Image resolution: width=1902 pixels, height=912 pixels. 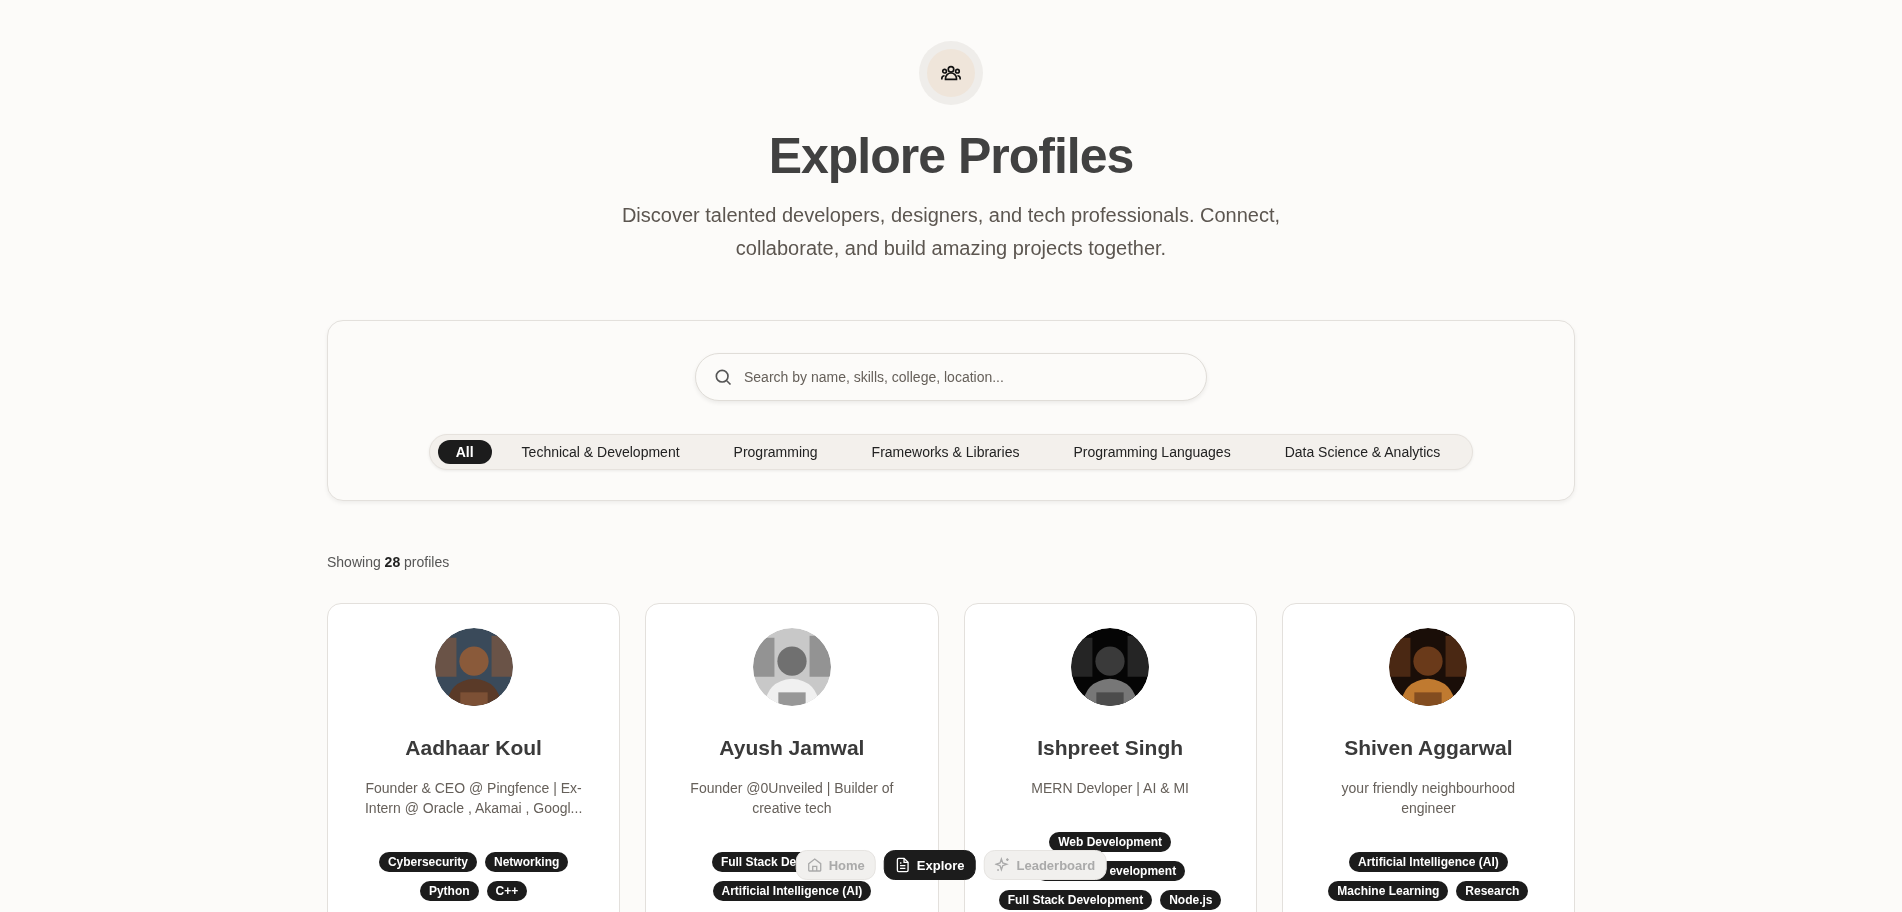 I want to click on skill-tag: Machine Learning, so click(x=1388, y=891).